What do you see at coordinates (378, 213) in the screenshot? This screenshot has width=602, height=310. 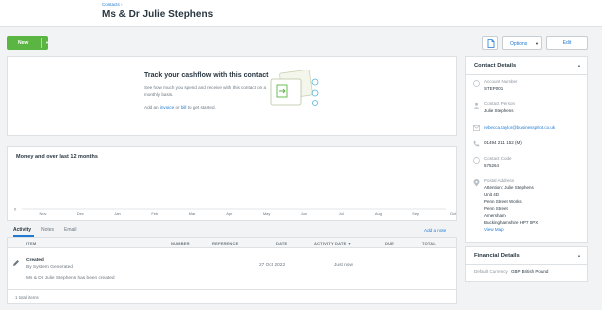 I see `x-tick-label: Aug` at bounding box center [378, 213].